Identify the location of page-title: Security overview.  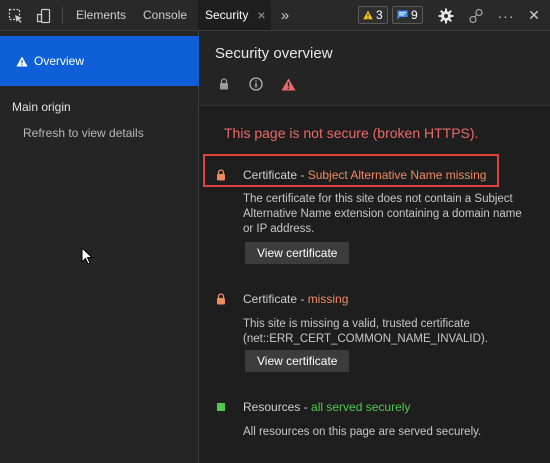
(274, 53).